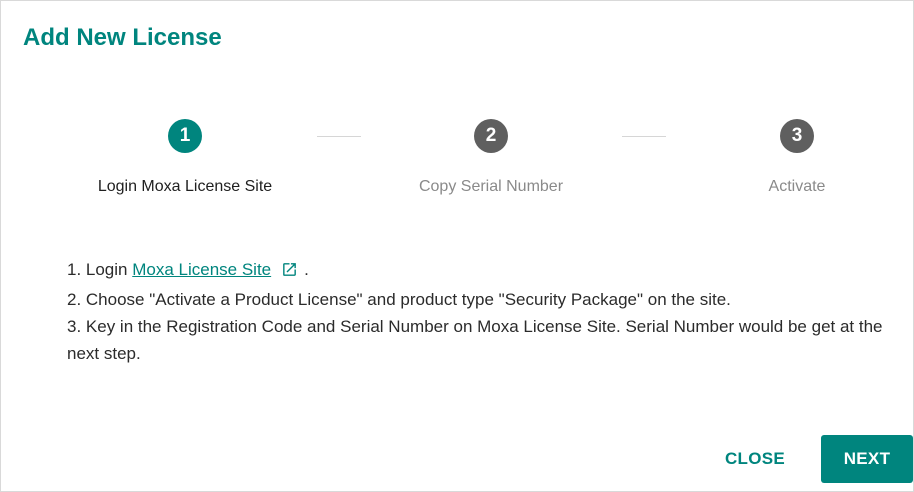 Image resolution: width=914 pixels, height=492 pixels. What do you see at coordinates (122, 37) in the screenshot?
I see `dialog-title: Add New License` at bounding box center [122, 37].